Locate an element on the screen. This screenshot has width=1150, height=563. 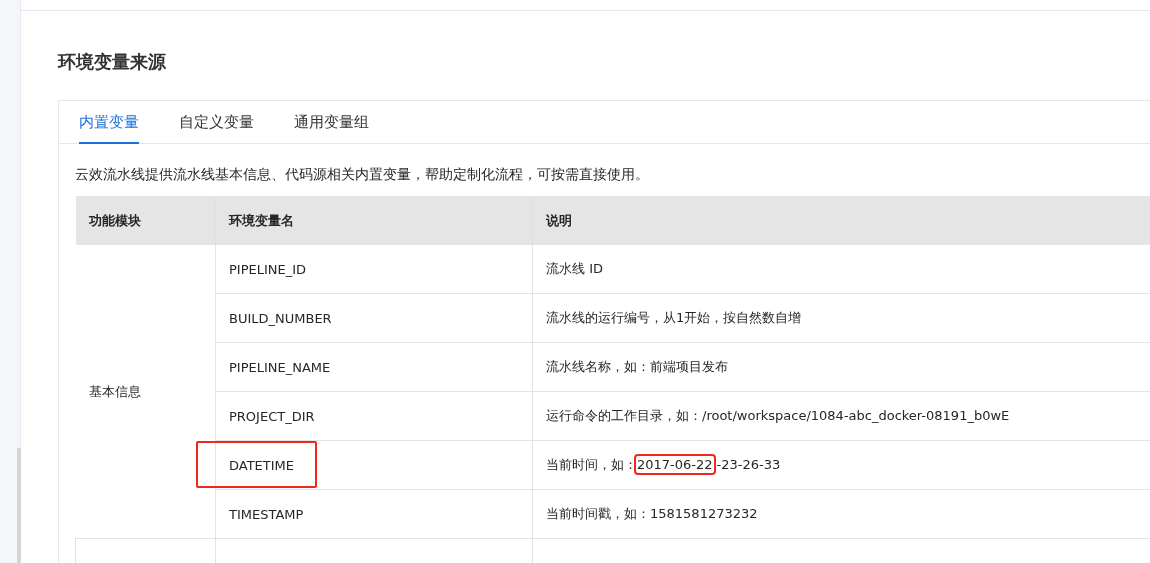
section-title: 环境变量来源 is located at coordinates (112, 62).